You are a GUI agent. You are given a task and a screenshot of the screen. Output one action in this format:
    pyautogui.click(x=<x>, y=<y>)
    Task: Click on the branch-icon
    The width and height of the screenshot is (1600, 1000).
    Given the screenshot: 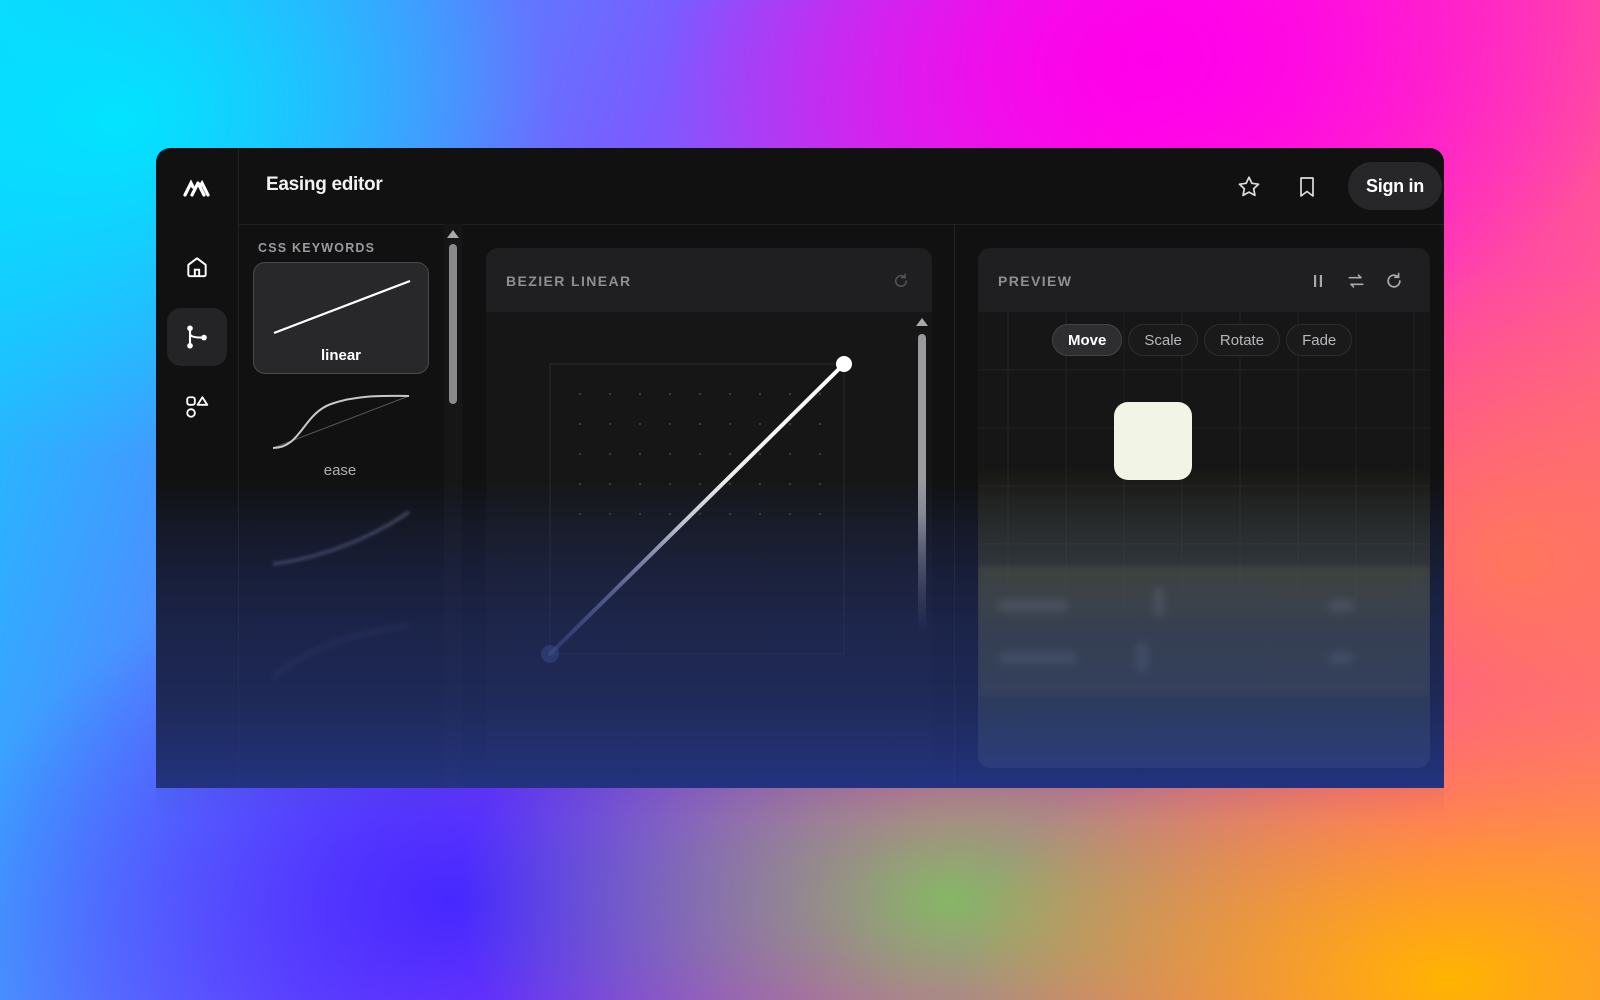 What is the action you would take?
    pyautogui.click(x=197, y=337)
    